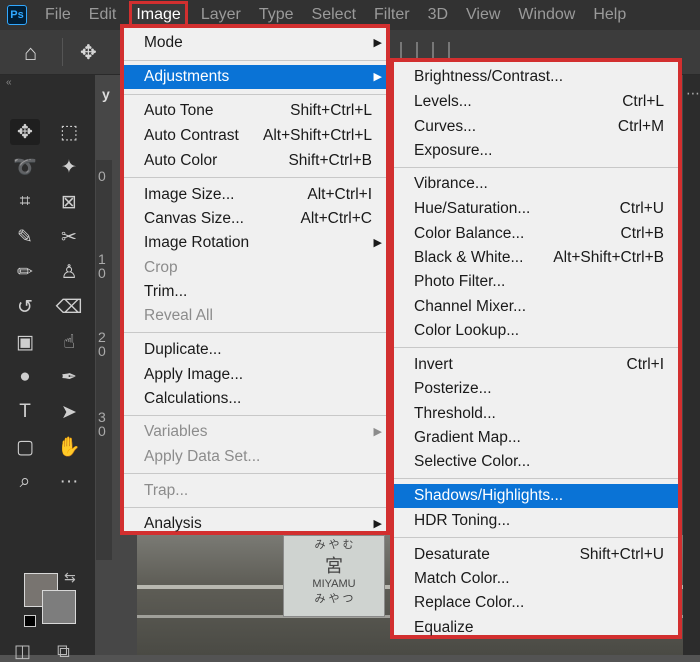  Describe the element at coordinates (22, 651) in the screenshot. I see `quick-mask-icon: ◫` at that location.